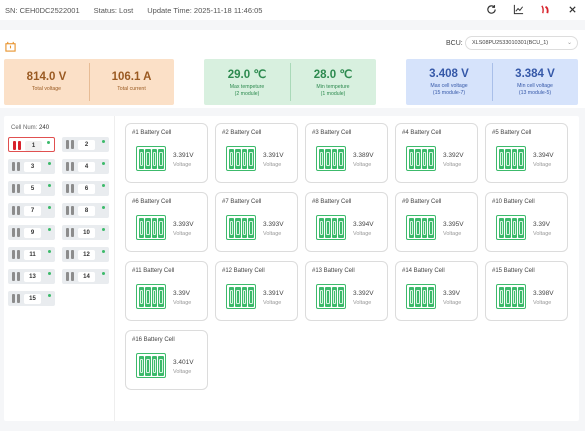  What do you see at coordinates (85, 166) in the screenshot?
I see `module-button-4: 4` at bounding box center [85, 166].